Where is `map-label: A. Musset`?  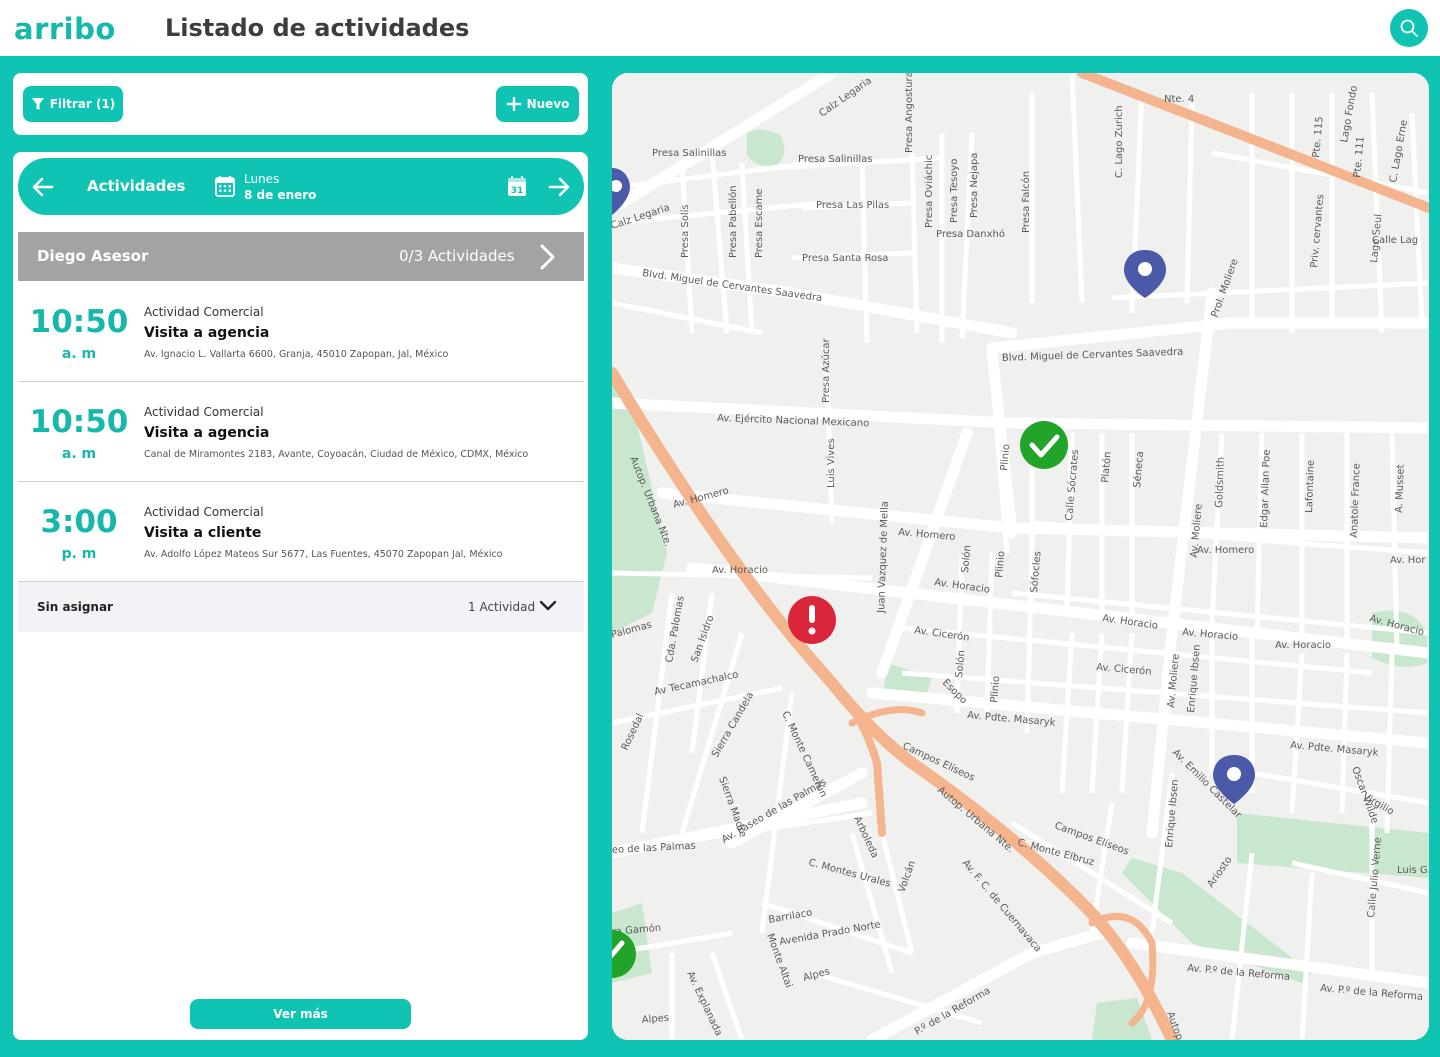
map-label: A. Musset is located at coordinates (1400, 488).